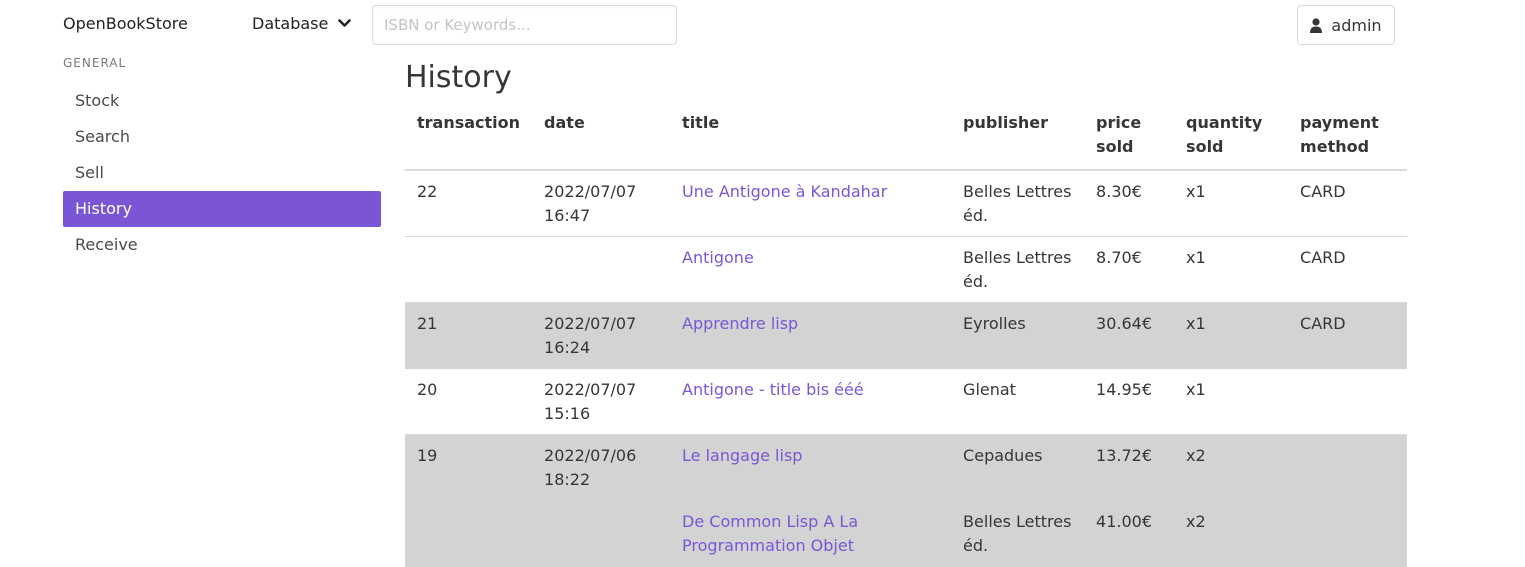 This screenshot has width=1525, height=567. Describe the element at coordinates (601, 401) in the screenshot. I see `cell-date: 2022/07/07 15:16` at that location.